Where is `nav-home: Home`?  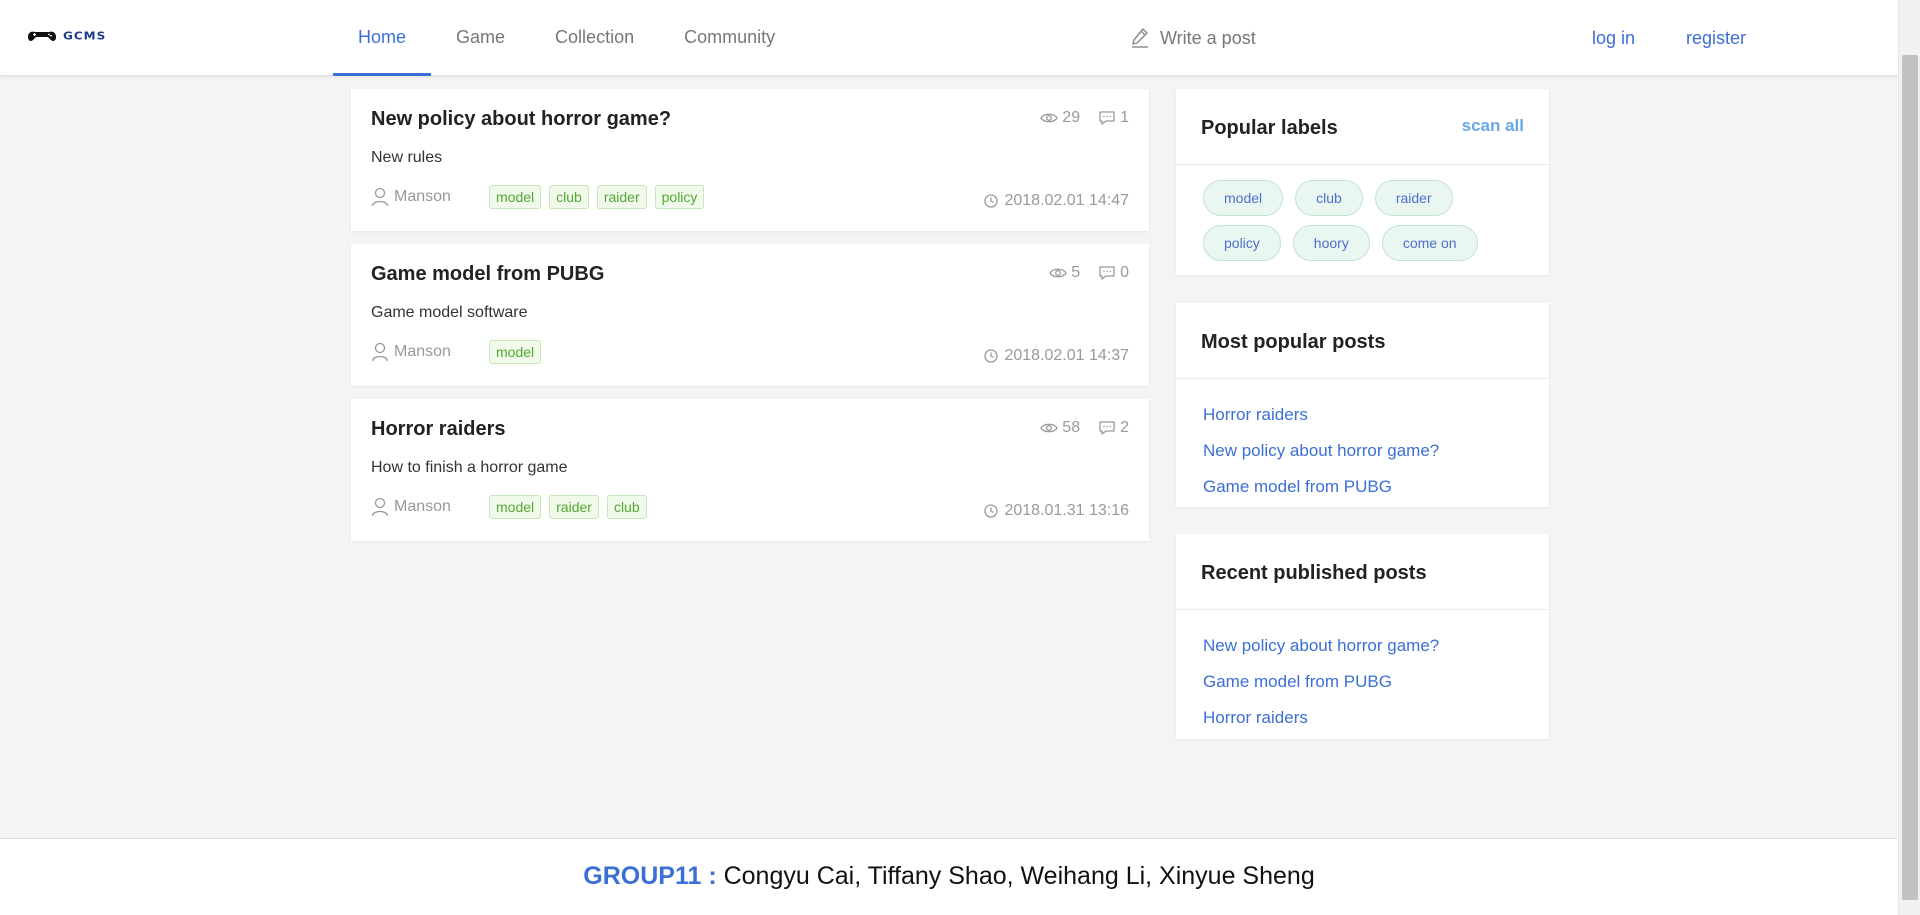 nav-home: Home is located at coordinates (382, 38).